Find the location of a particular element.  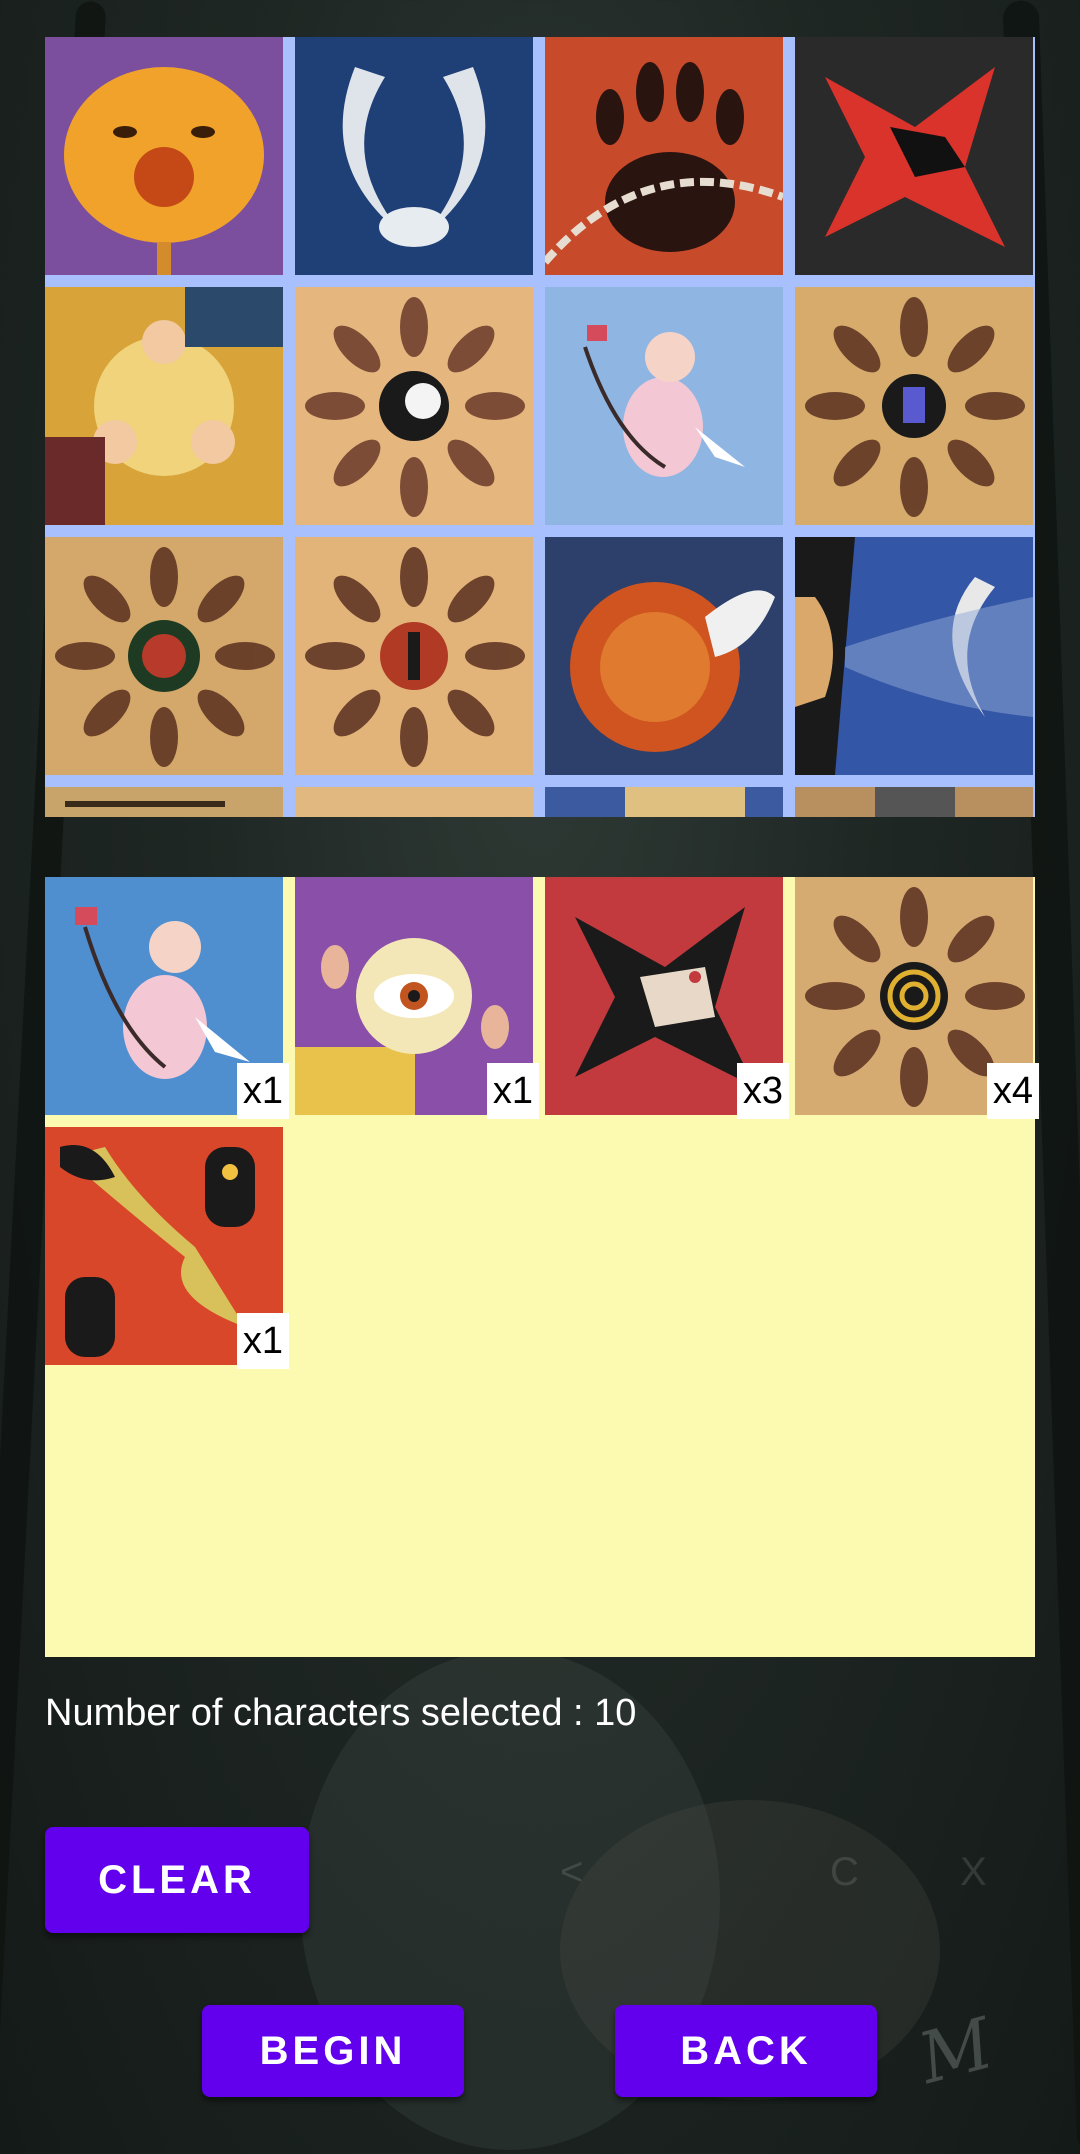

card-villagers-tree is located at coordinates (164, 656).